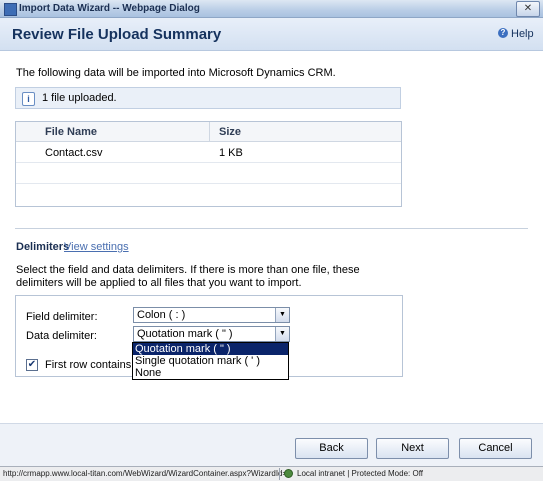 This screenshot has width=543, height=481. Describe the element at coordinates (271, 228) in the screenshot. I see `section-divider` at that location.